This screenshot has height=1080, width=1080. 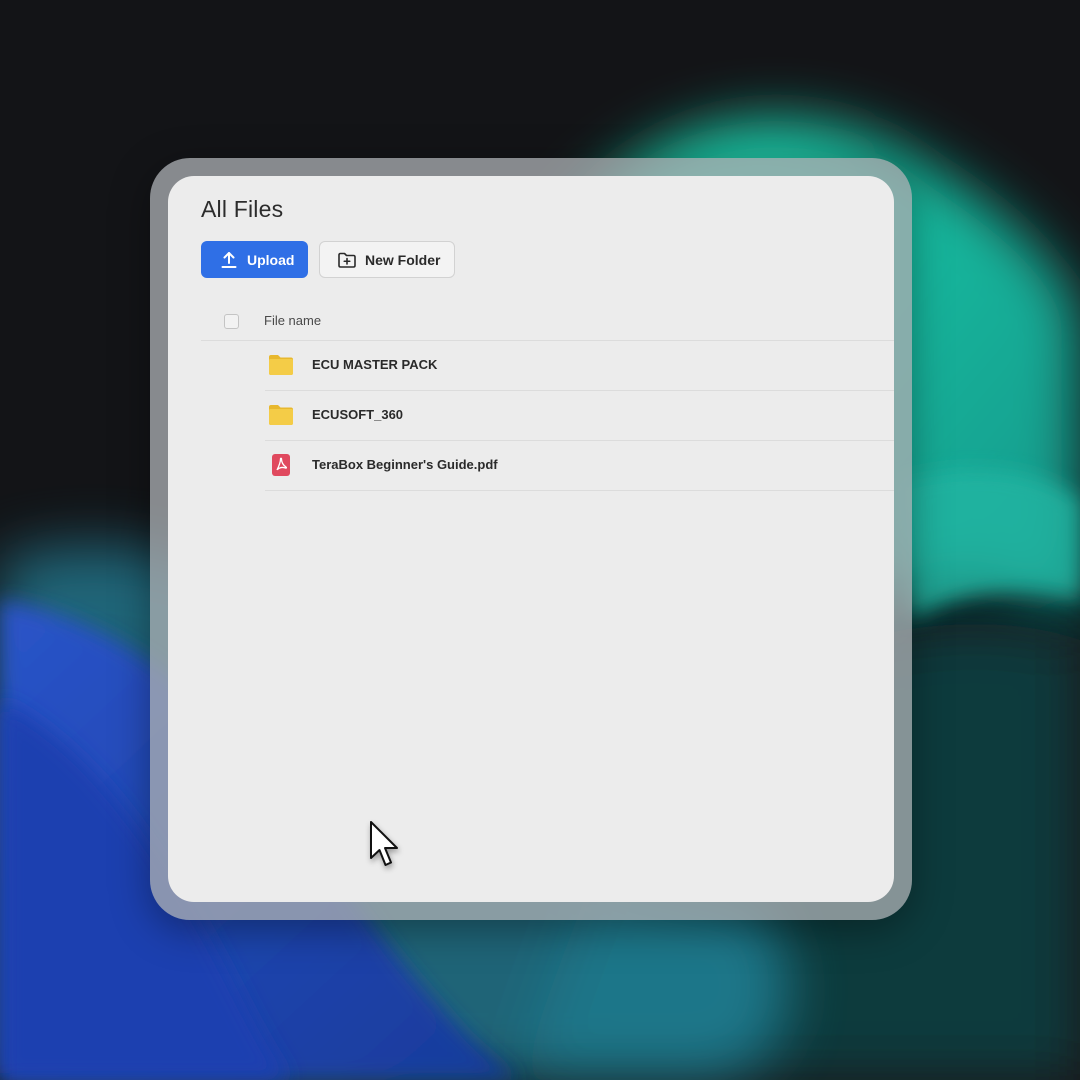 I want to click on folder-plus-icon, so click(x=347, y=260).